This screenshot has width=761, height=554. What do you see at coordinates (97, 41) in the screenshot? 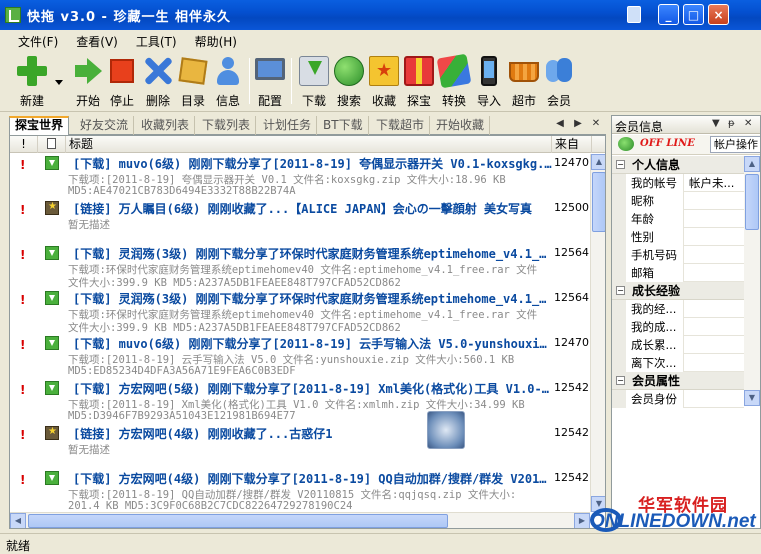
I see `menu-view: 查看(V)` at bounding box center [97, 41].